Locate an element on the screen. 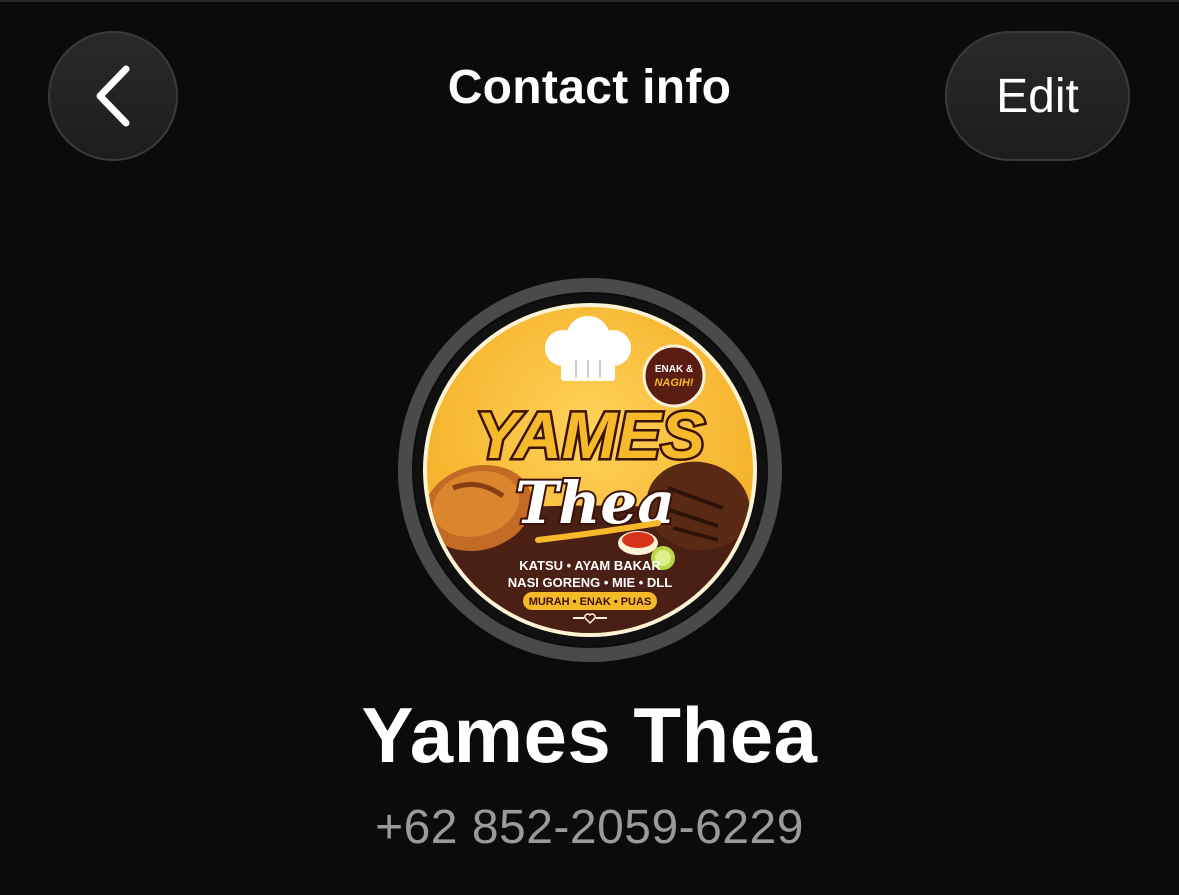 The height and width of the screenshot is (895, 1179). logo-menu-line2: NASI GORENG • MIE • DLL is located at coordinates (590, 582).